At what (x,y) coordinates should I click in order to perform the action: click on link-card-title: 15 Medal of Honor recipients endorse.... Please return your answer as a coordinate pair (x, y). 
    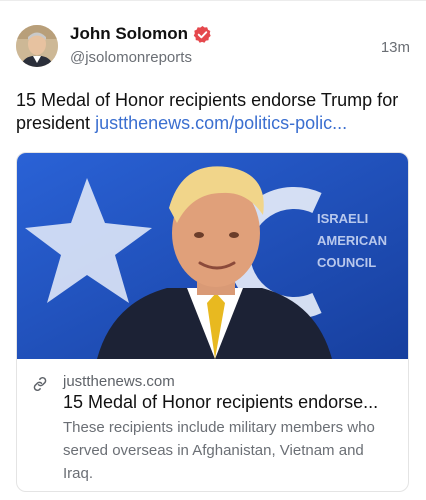
    Looking at the image, I should click on (228, 402).